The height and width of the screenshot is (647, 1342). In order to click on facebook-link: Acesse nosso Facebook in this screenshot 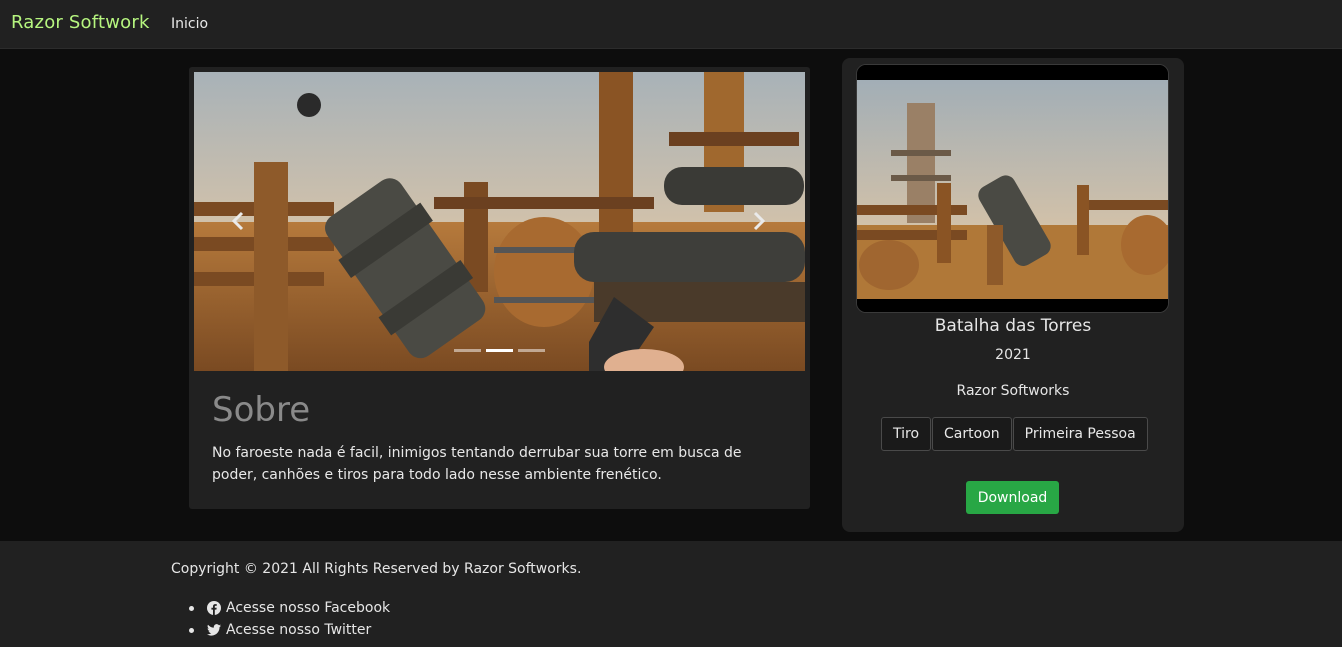, I will do `click(289, 608)`.